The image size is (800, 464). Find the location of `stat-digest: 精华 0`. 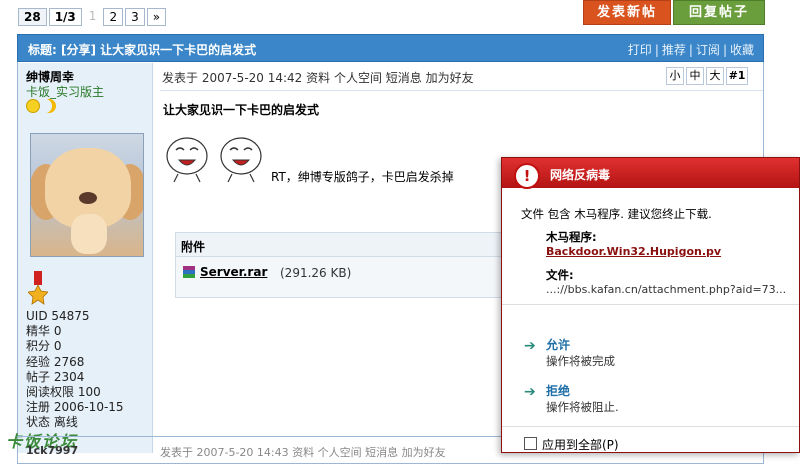

stat-digest: 精华 0 is located at coordinates (44, 331).